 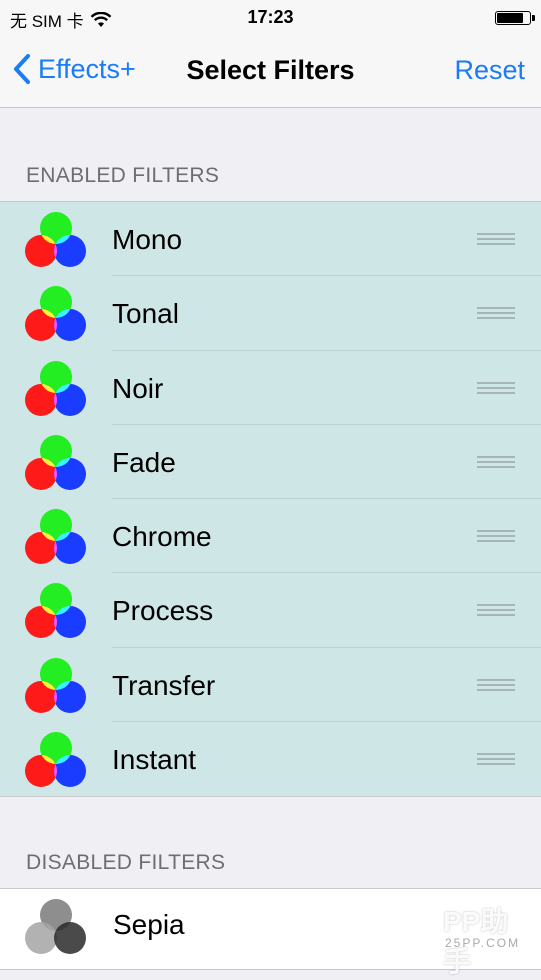 What do you see at coordinates (144, 462) in the screenshot?
I see `filter-name: Fade` at bounding box center [144, 462].